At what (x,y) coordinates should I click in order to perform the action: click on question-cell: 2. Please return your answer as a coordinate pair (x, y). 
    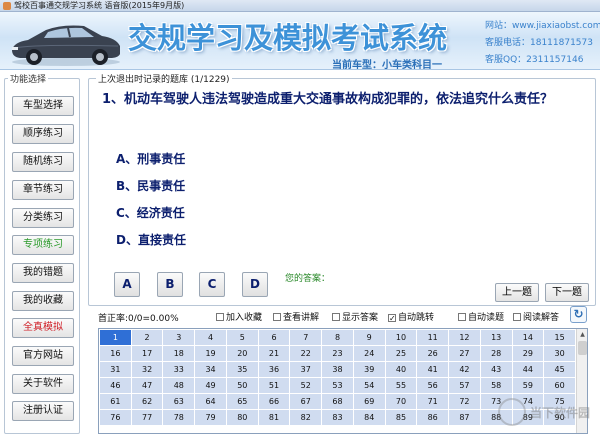
    Looking at the image, I should click on (147, 338).